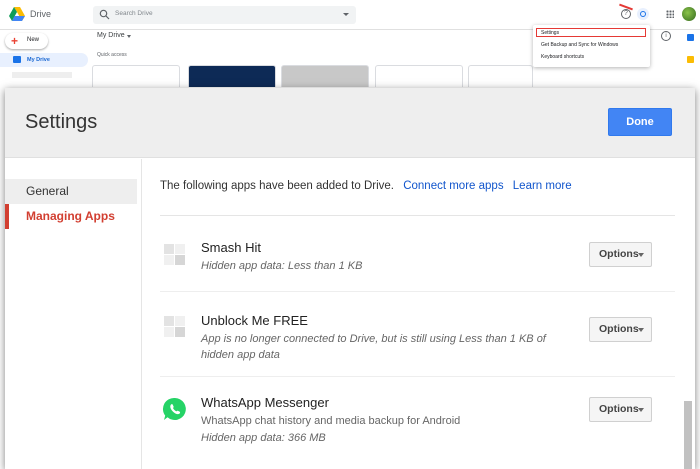 The width and height of the screenshot is (700, 469). I want to click on tab-general: General, so click(71, 191).